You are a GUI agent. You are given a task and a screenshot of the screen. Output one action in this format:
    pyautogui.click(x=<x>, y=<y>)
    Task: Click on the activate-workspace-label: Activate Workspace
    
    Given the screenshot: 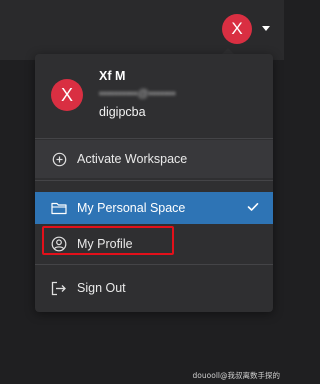 What is the action you would take?
    pyautogui.click(x=132, y=159)
    